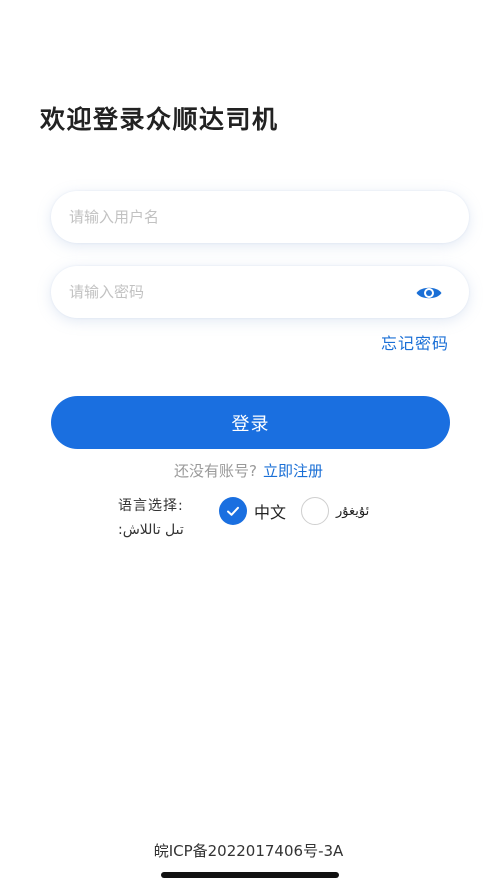  What do you see at coordinates (151, 506) in the screenshot?
I see `language-label-zh: 语言选择:` at bounding box center [151, 506].